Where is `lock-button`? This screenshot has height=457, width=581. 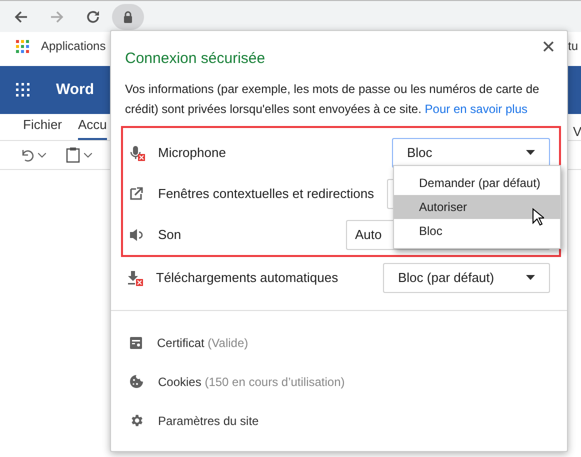 lock-button is located at coordinates (128, 17).